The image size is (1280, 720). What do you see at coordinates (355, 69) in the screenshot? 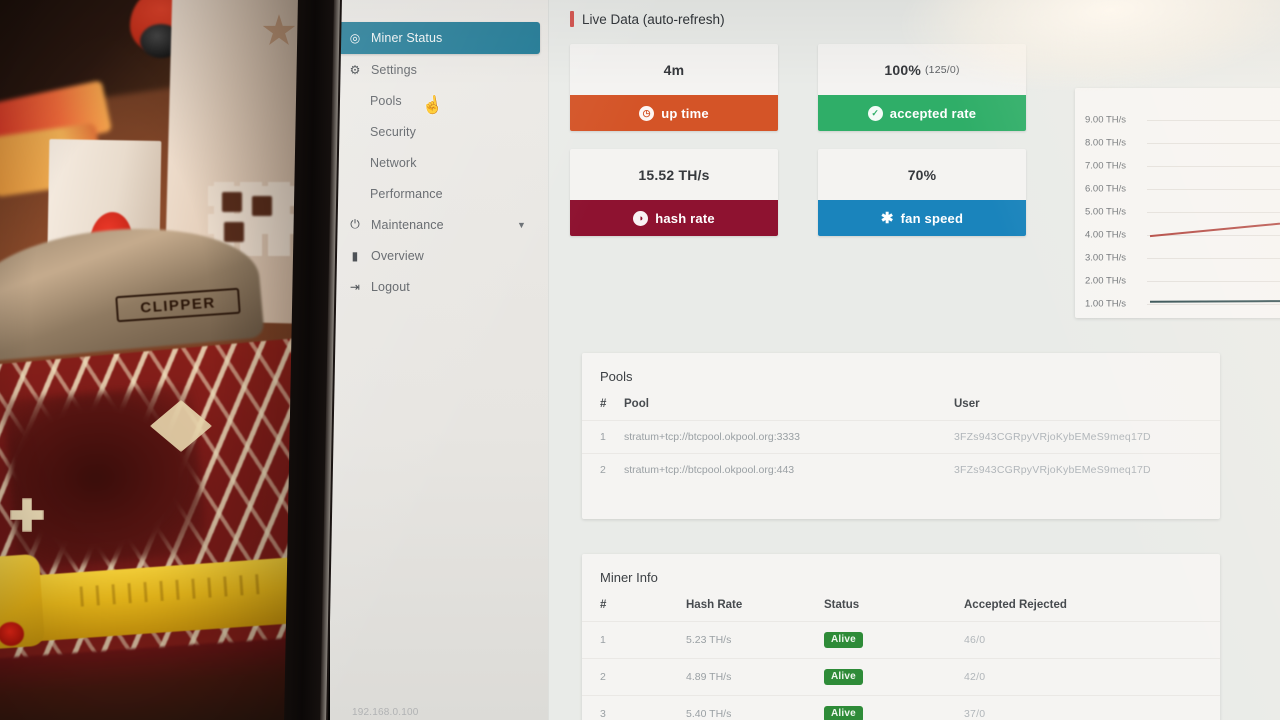
I see `gears-icon: ⚙` at bounding box center [355, 69].